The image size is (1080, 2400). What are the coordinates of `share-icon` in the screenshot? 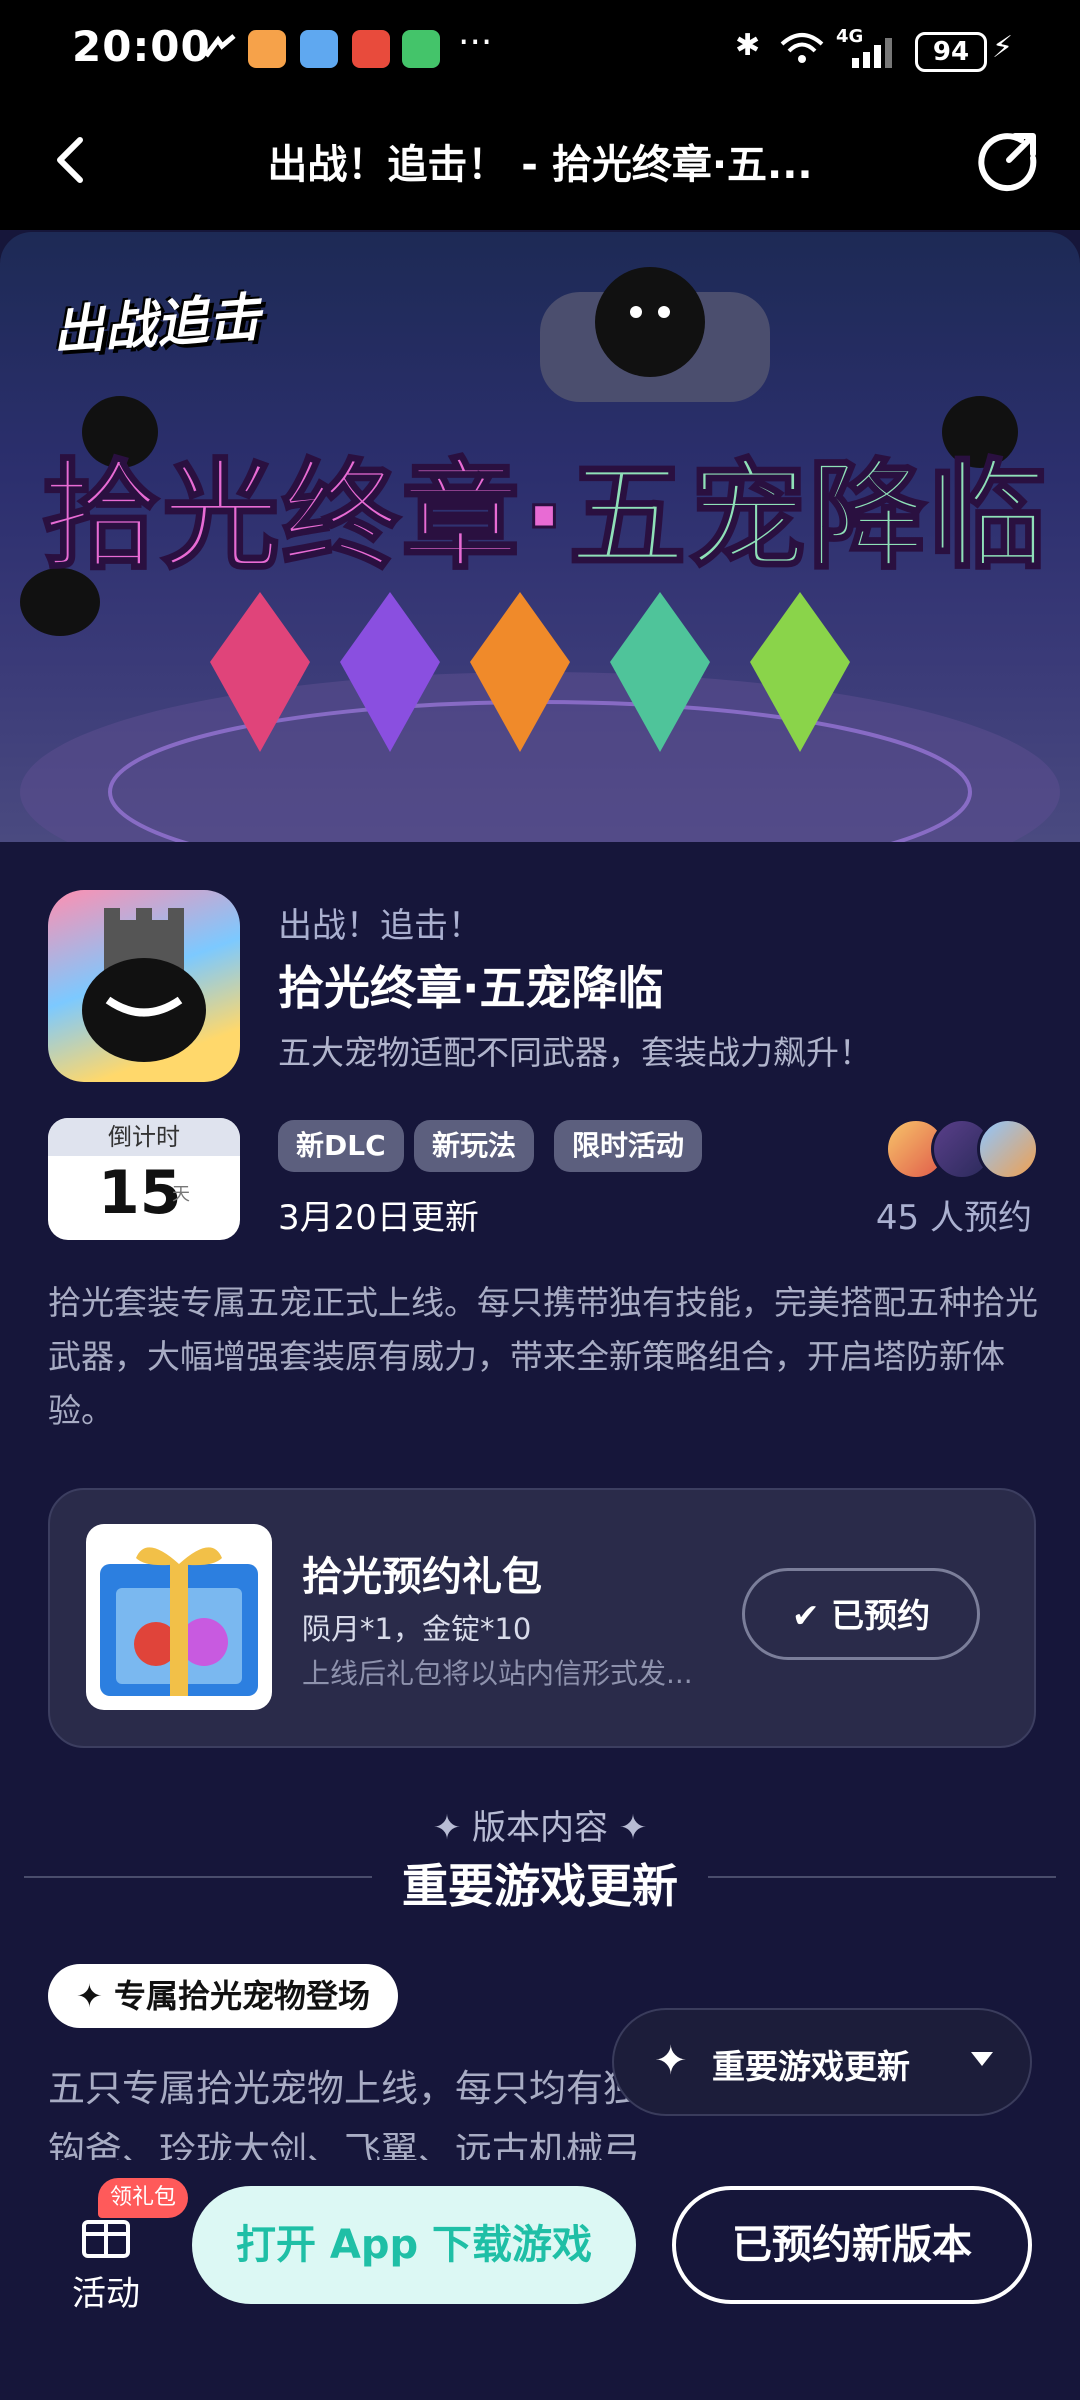 It's located at (1008, 161).